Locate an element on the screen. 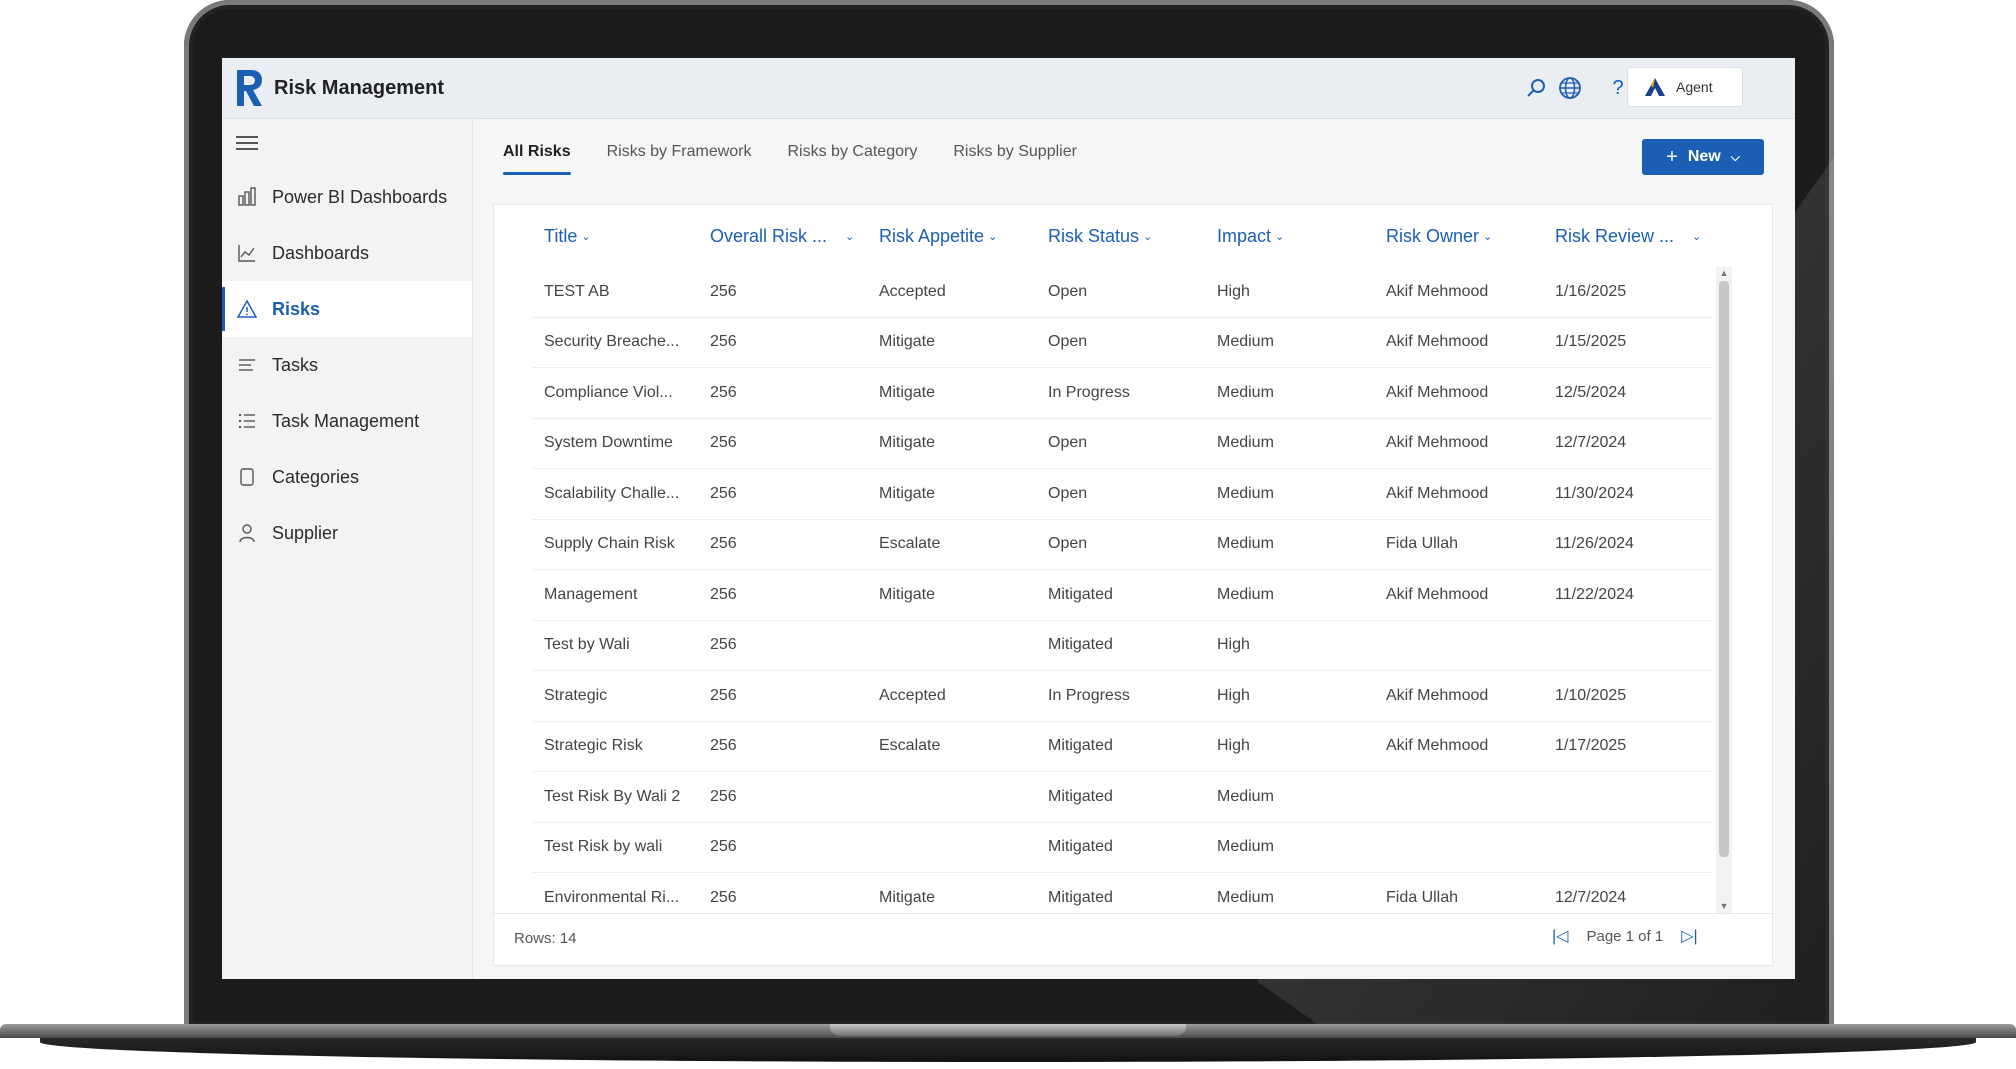 This screenshot has width=2016, height=1069. column-header-risk-status: Risk Status ⌄ is located at coordinates (1120, 236).